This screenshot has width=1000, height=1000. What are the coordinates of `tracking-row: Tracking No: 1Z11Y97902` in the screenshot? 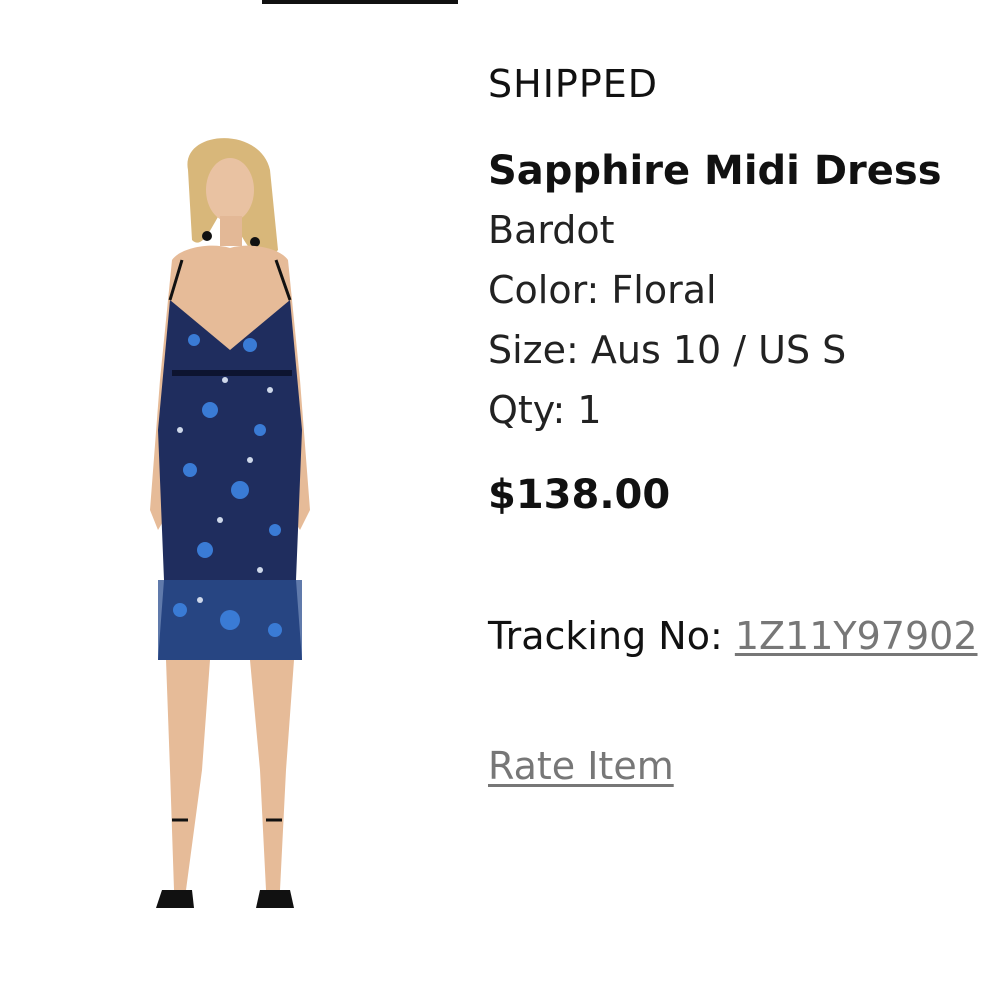 It's located at (733, 636).